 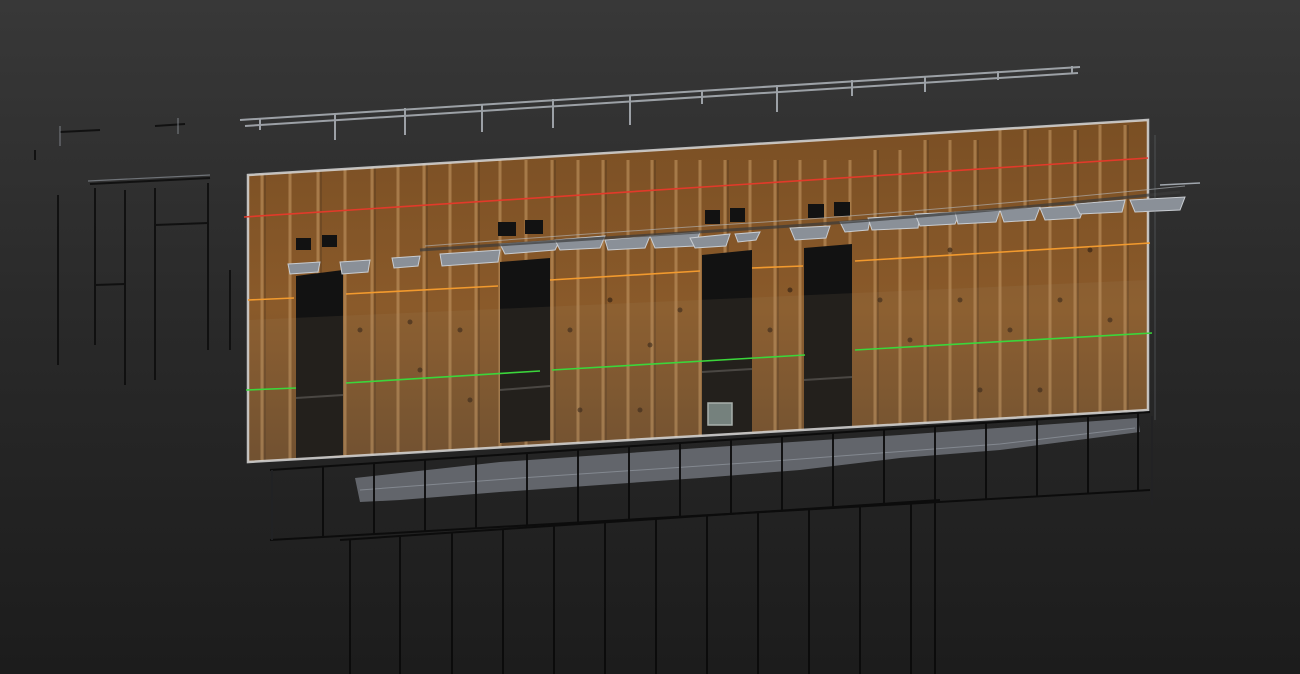 What do you see at coordinates (132, 254) in the screenshot?
I see `left-framing-outline` at bounding box center [132, 254].